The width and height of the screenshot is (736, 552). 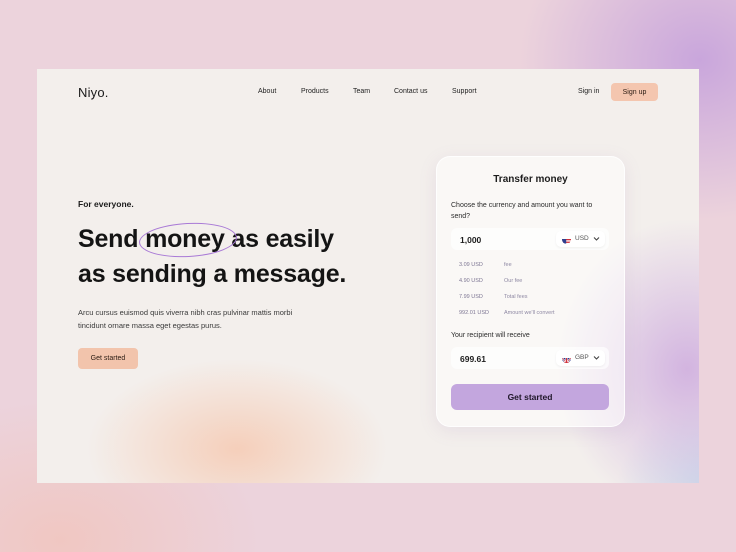 I want to click on send-currency-select: USD, so click(x=580, y=239).